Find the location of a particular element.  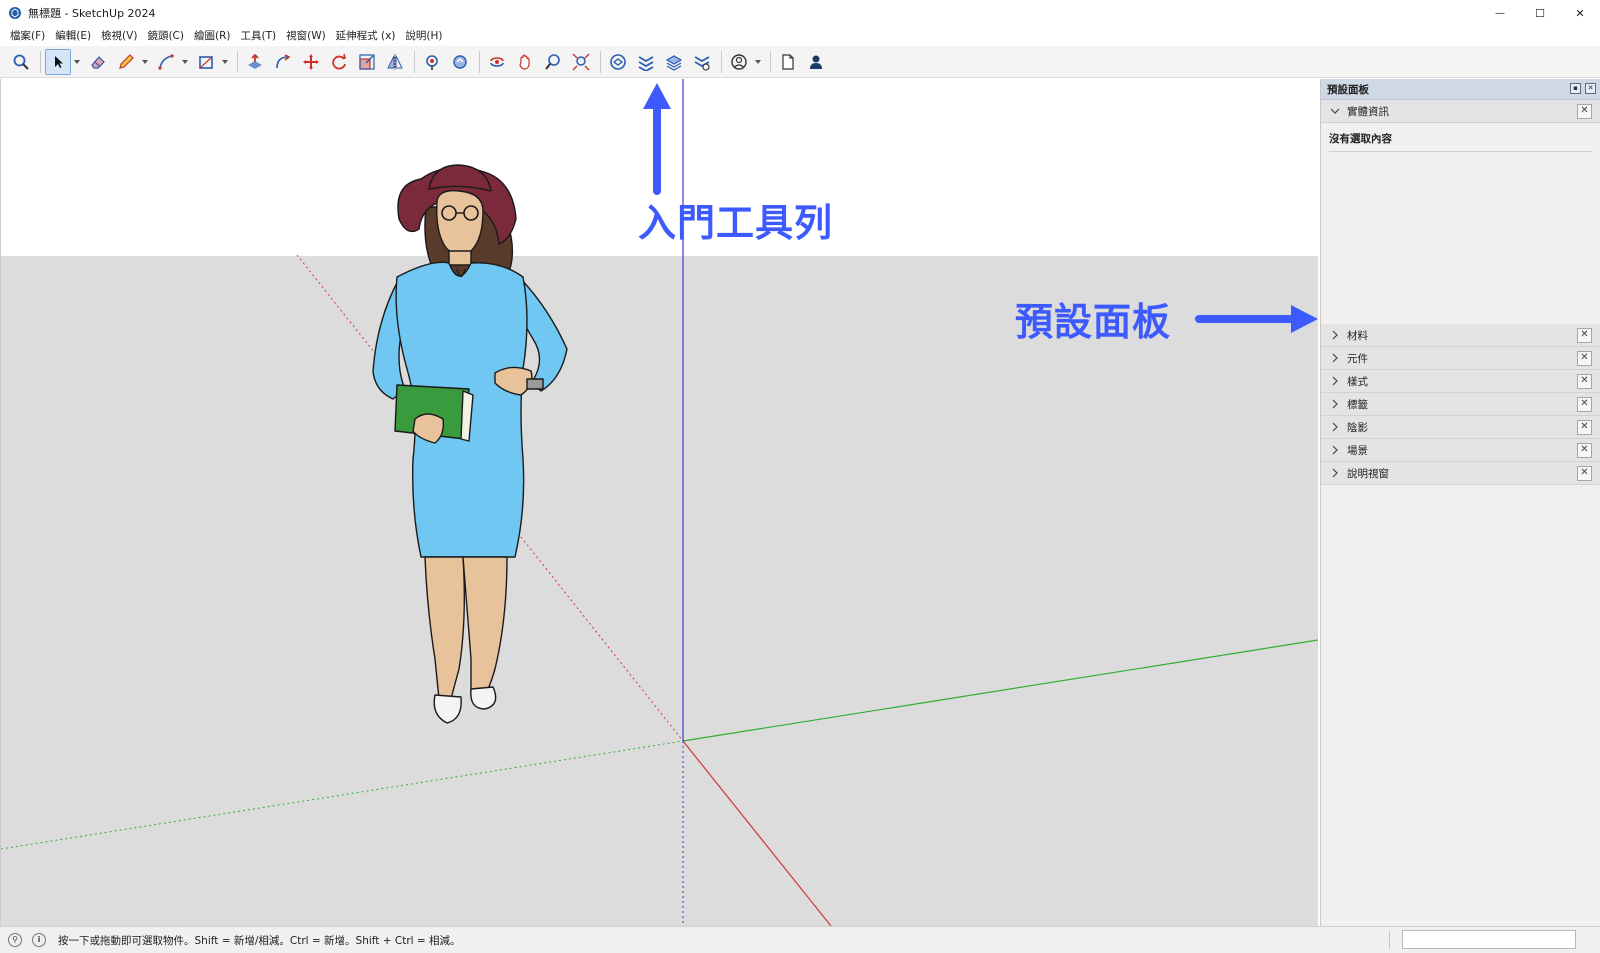

extension-manager-button is located at coordinates (702, 62).